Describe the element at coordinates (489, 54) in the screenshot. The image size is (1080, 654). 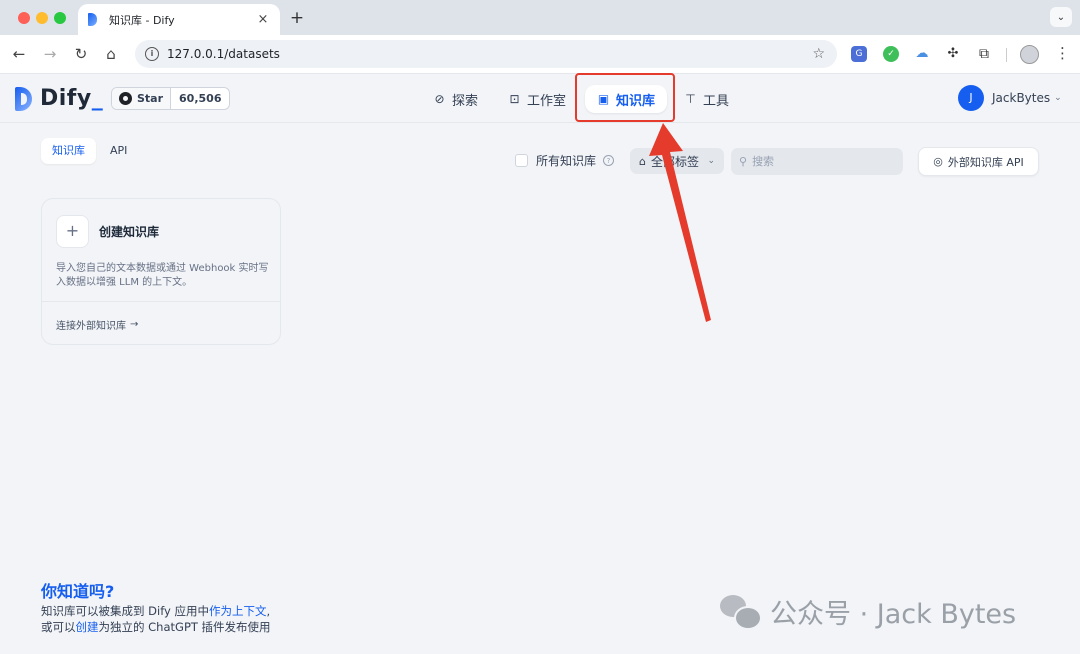
I see `url-text: 127.0.0.1/datasets` at that location.